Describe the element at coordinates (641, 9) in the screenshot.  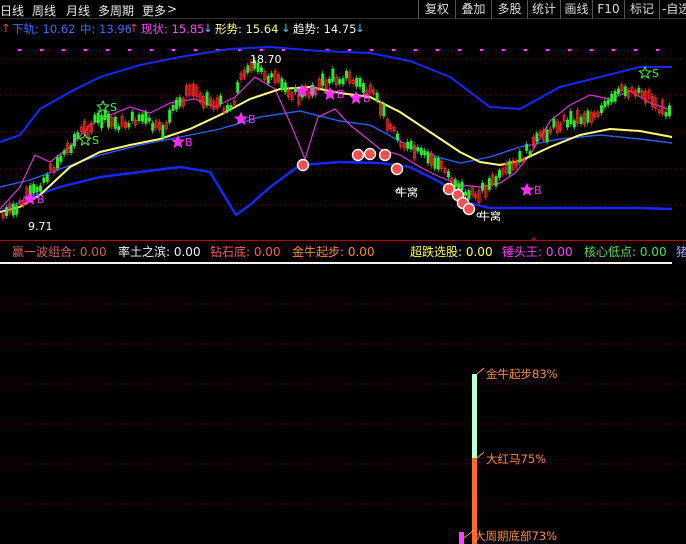
I see `mark-button: 标记` at that location.